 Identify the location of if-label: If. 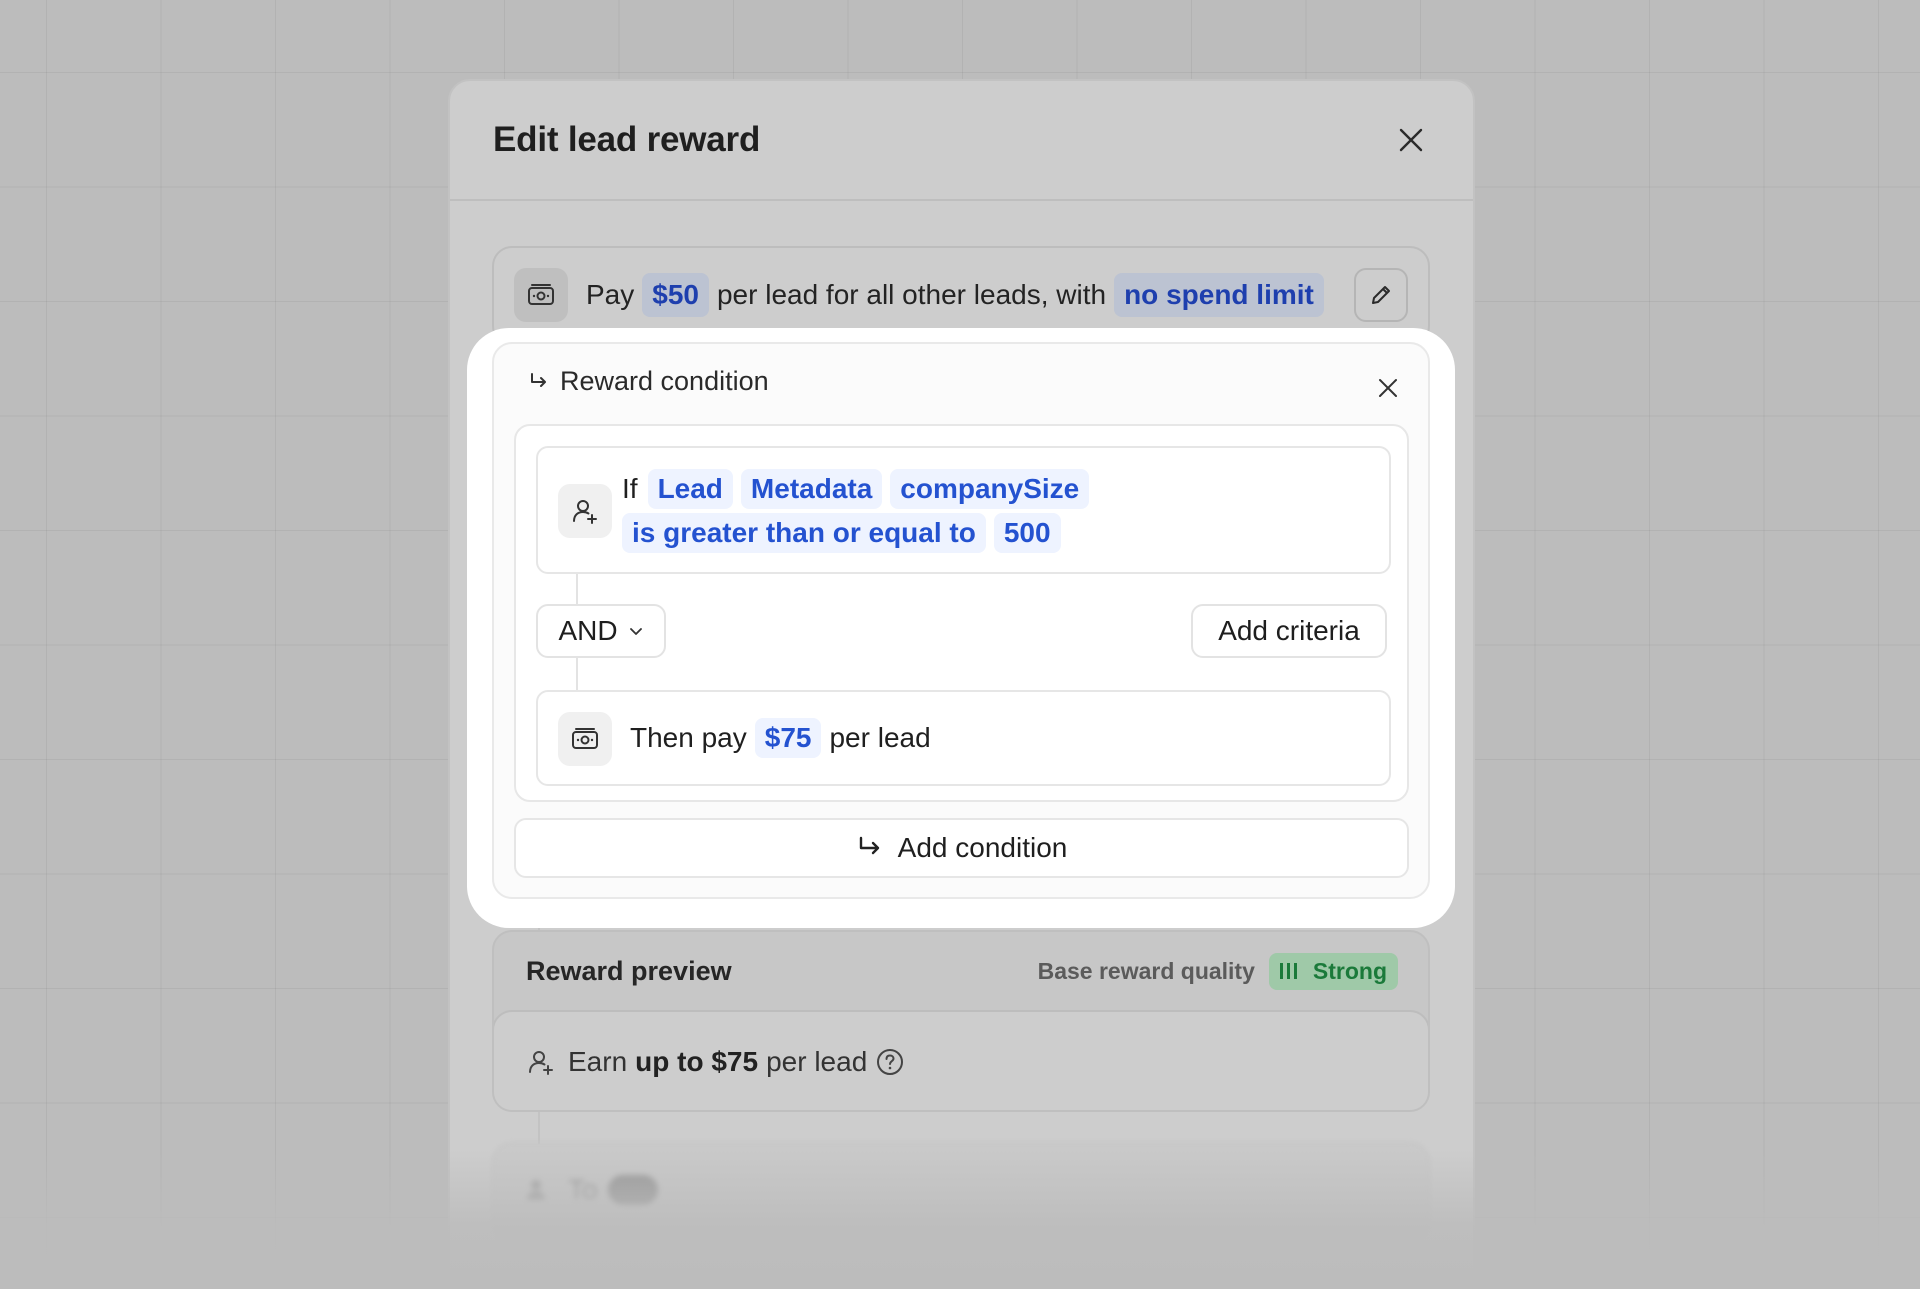
(630, 488).